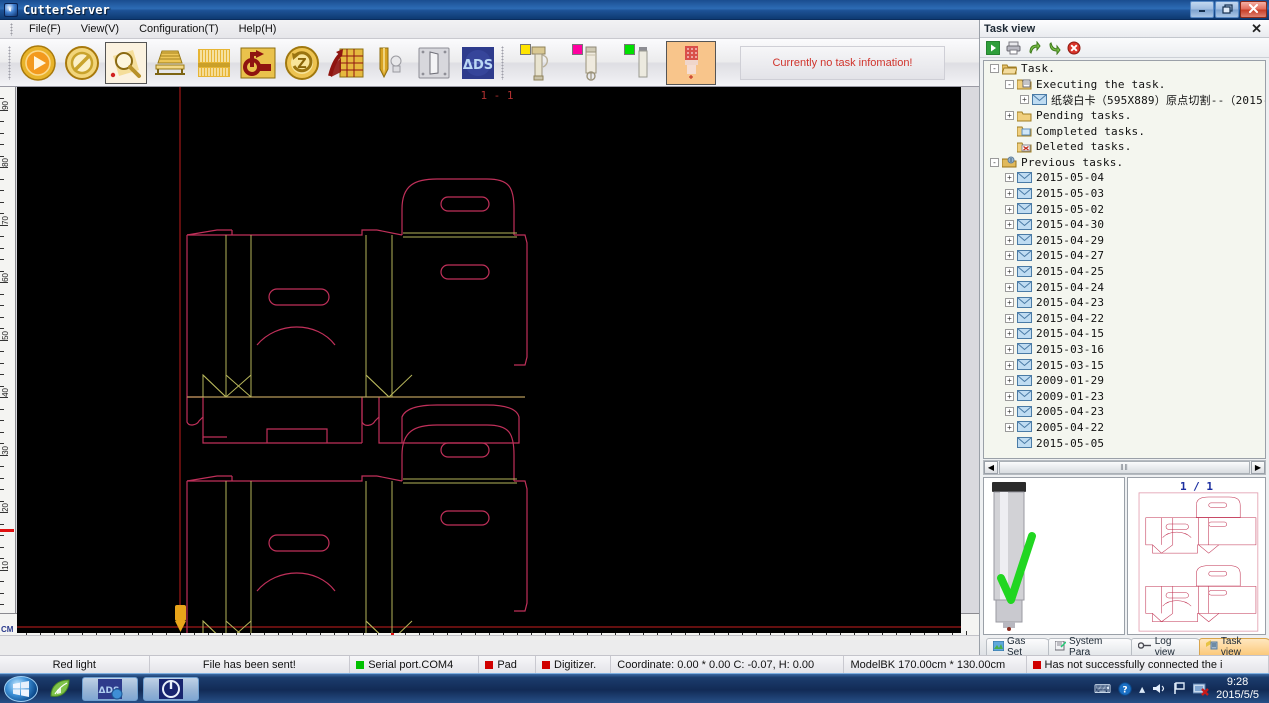 The image size is (1269, 703). Describe the element at coordinates (1124, 443) in the screenshot. I see `tree-node: 2015-05-05` at that location.